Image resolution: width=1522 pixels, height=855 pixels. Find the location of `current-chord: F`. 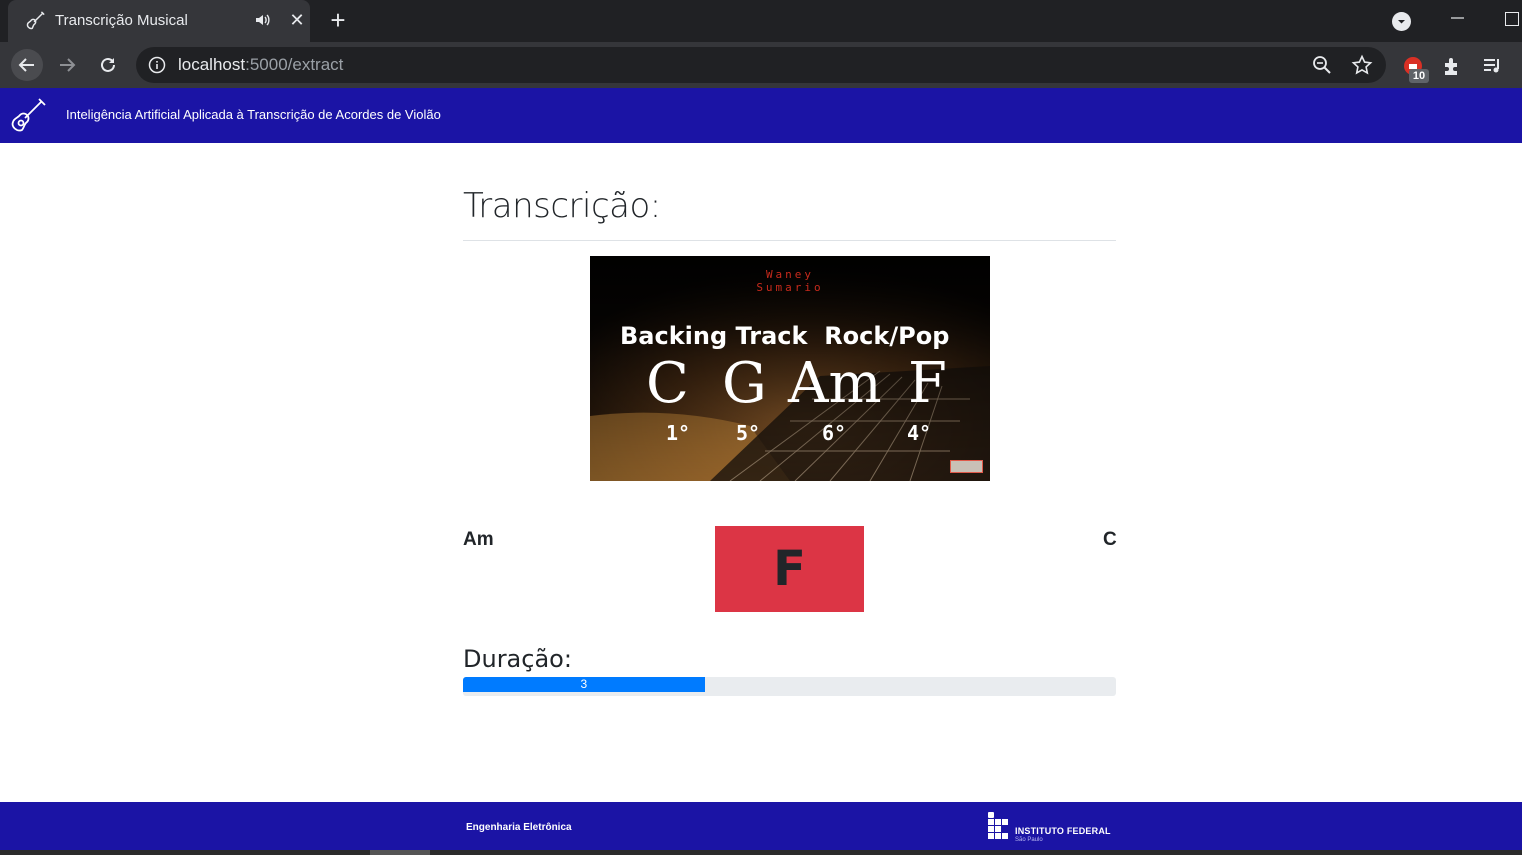

current-chord: F is located at coordinates (789, 569).